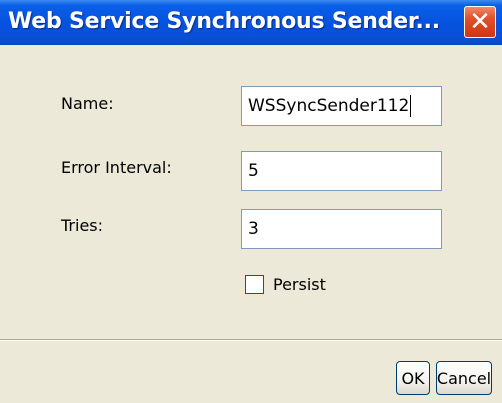 Image resolution: width=502 pixels, height=403 pixels. I want to click on name-label: Name:, so click(87, 103).